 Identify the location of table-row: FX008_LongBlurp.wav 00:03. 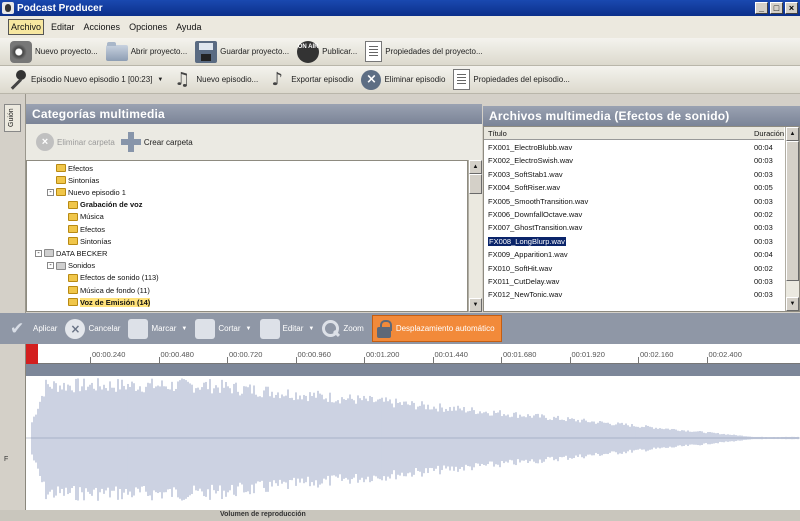
(634, 241).